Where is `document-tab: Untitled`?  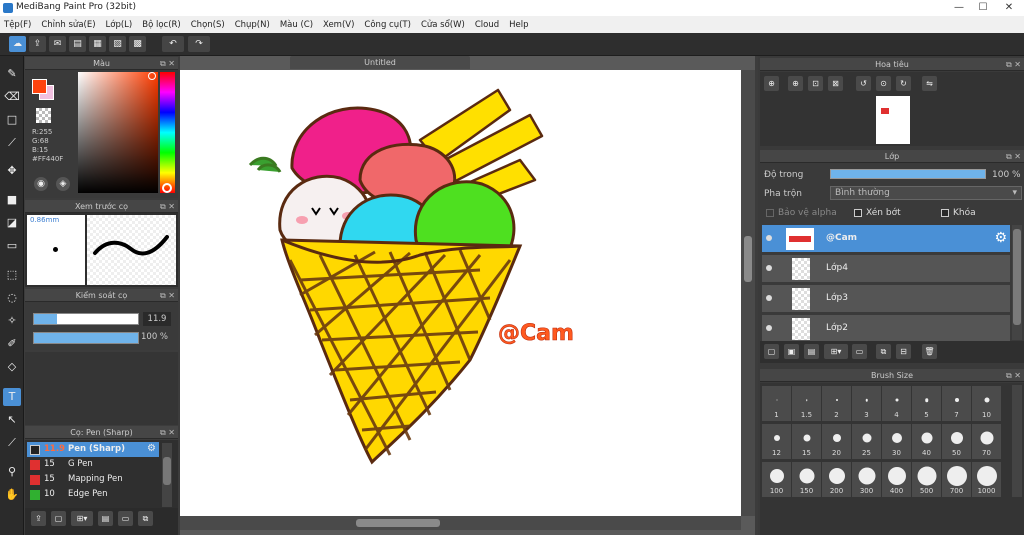
document-tab: Untitled is located at coordinates (380, 62).